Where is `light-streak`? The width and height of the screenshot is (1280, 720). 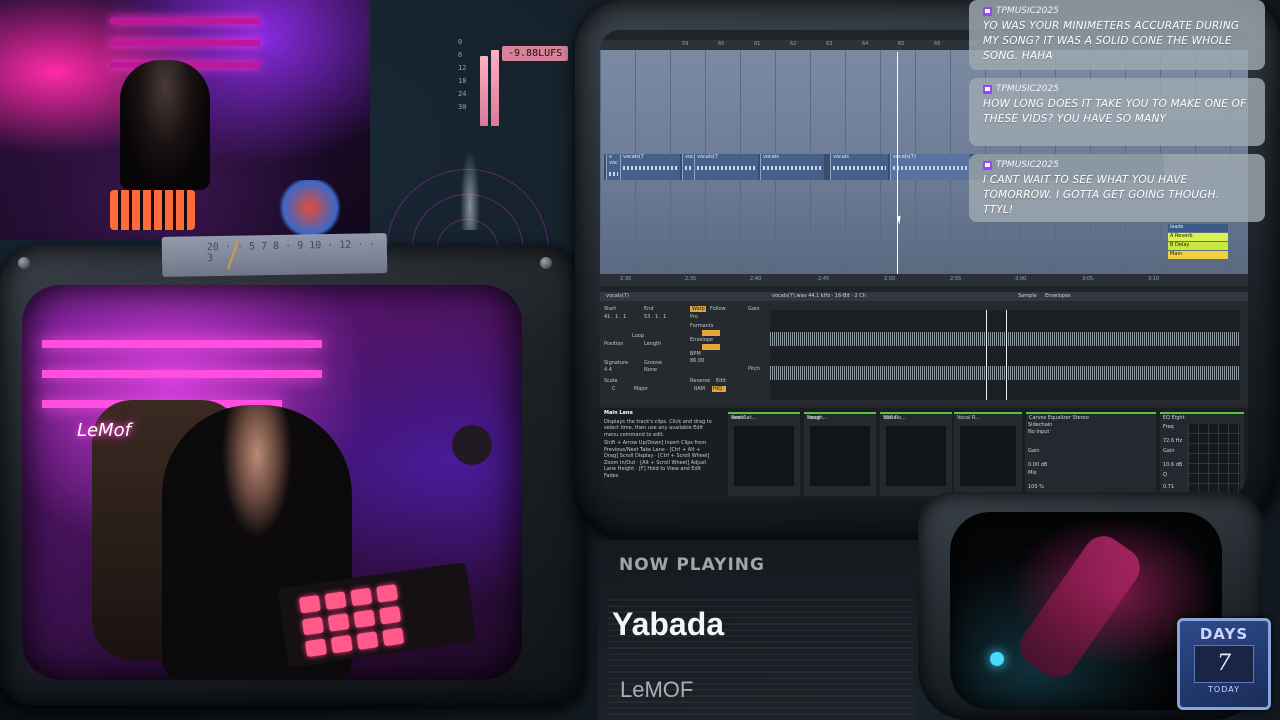 light-streak is located at coordinates (1080, 607).